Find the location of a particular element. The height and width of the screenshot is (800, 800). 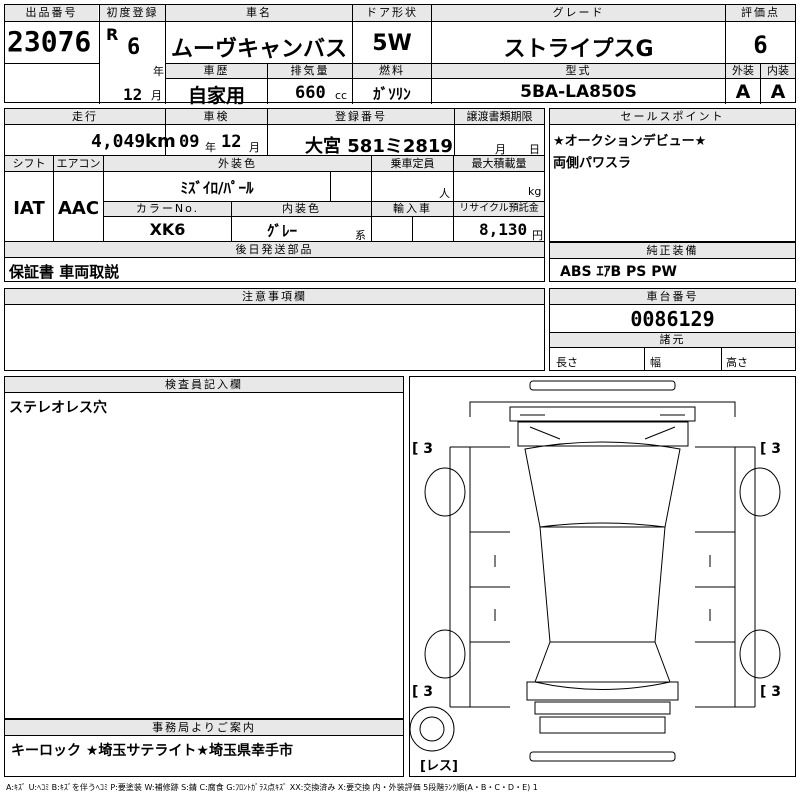

era: R is located at coordinates (112, 34).